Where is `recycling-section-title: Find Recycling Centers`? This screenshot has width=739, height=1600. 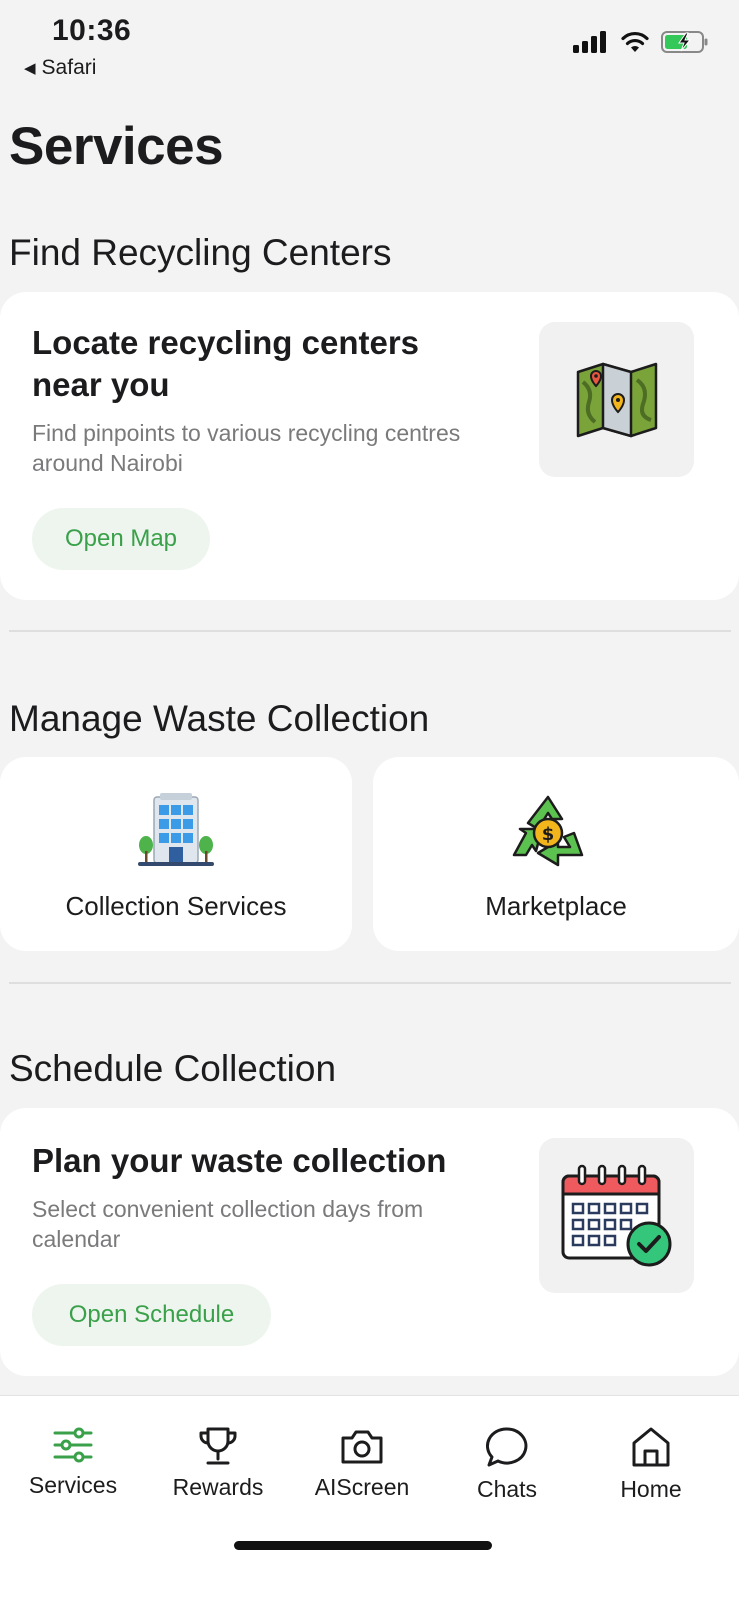
recycling-section-title: Find Recycling Centers is located at coordinates (200, 252).